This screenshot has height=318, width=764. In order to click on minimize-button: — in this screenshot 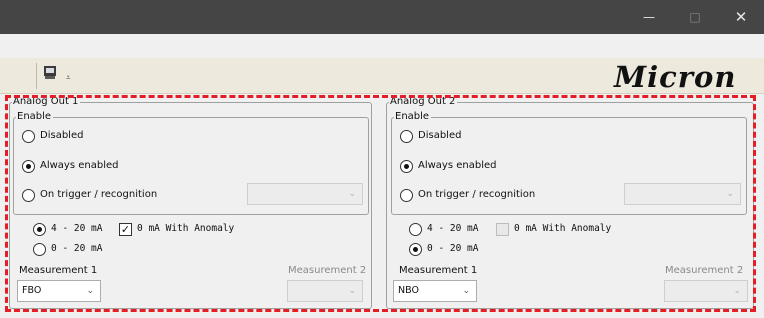, I will do `click(649, 17)`.